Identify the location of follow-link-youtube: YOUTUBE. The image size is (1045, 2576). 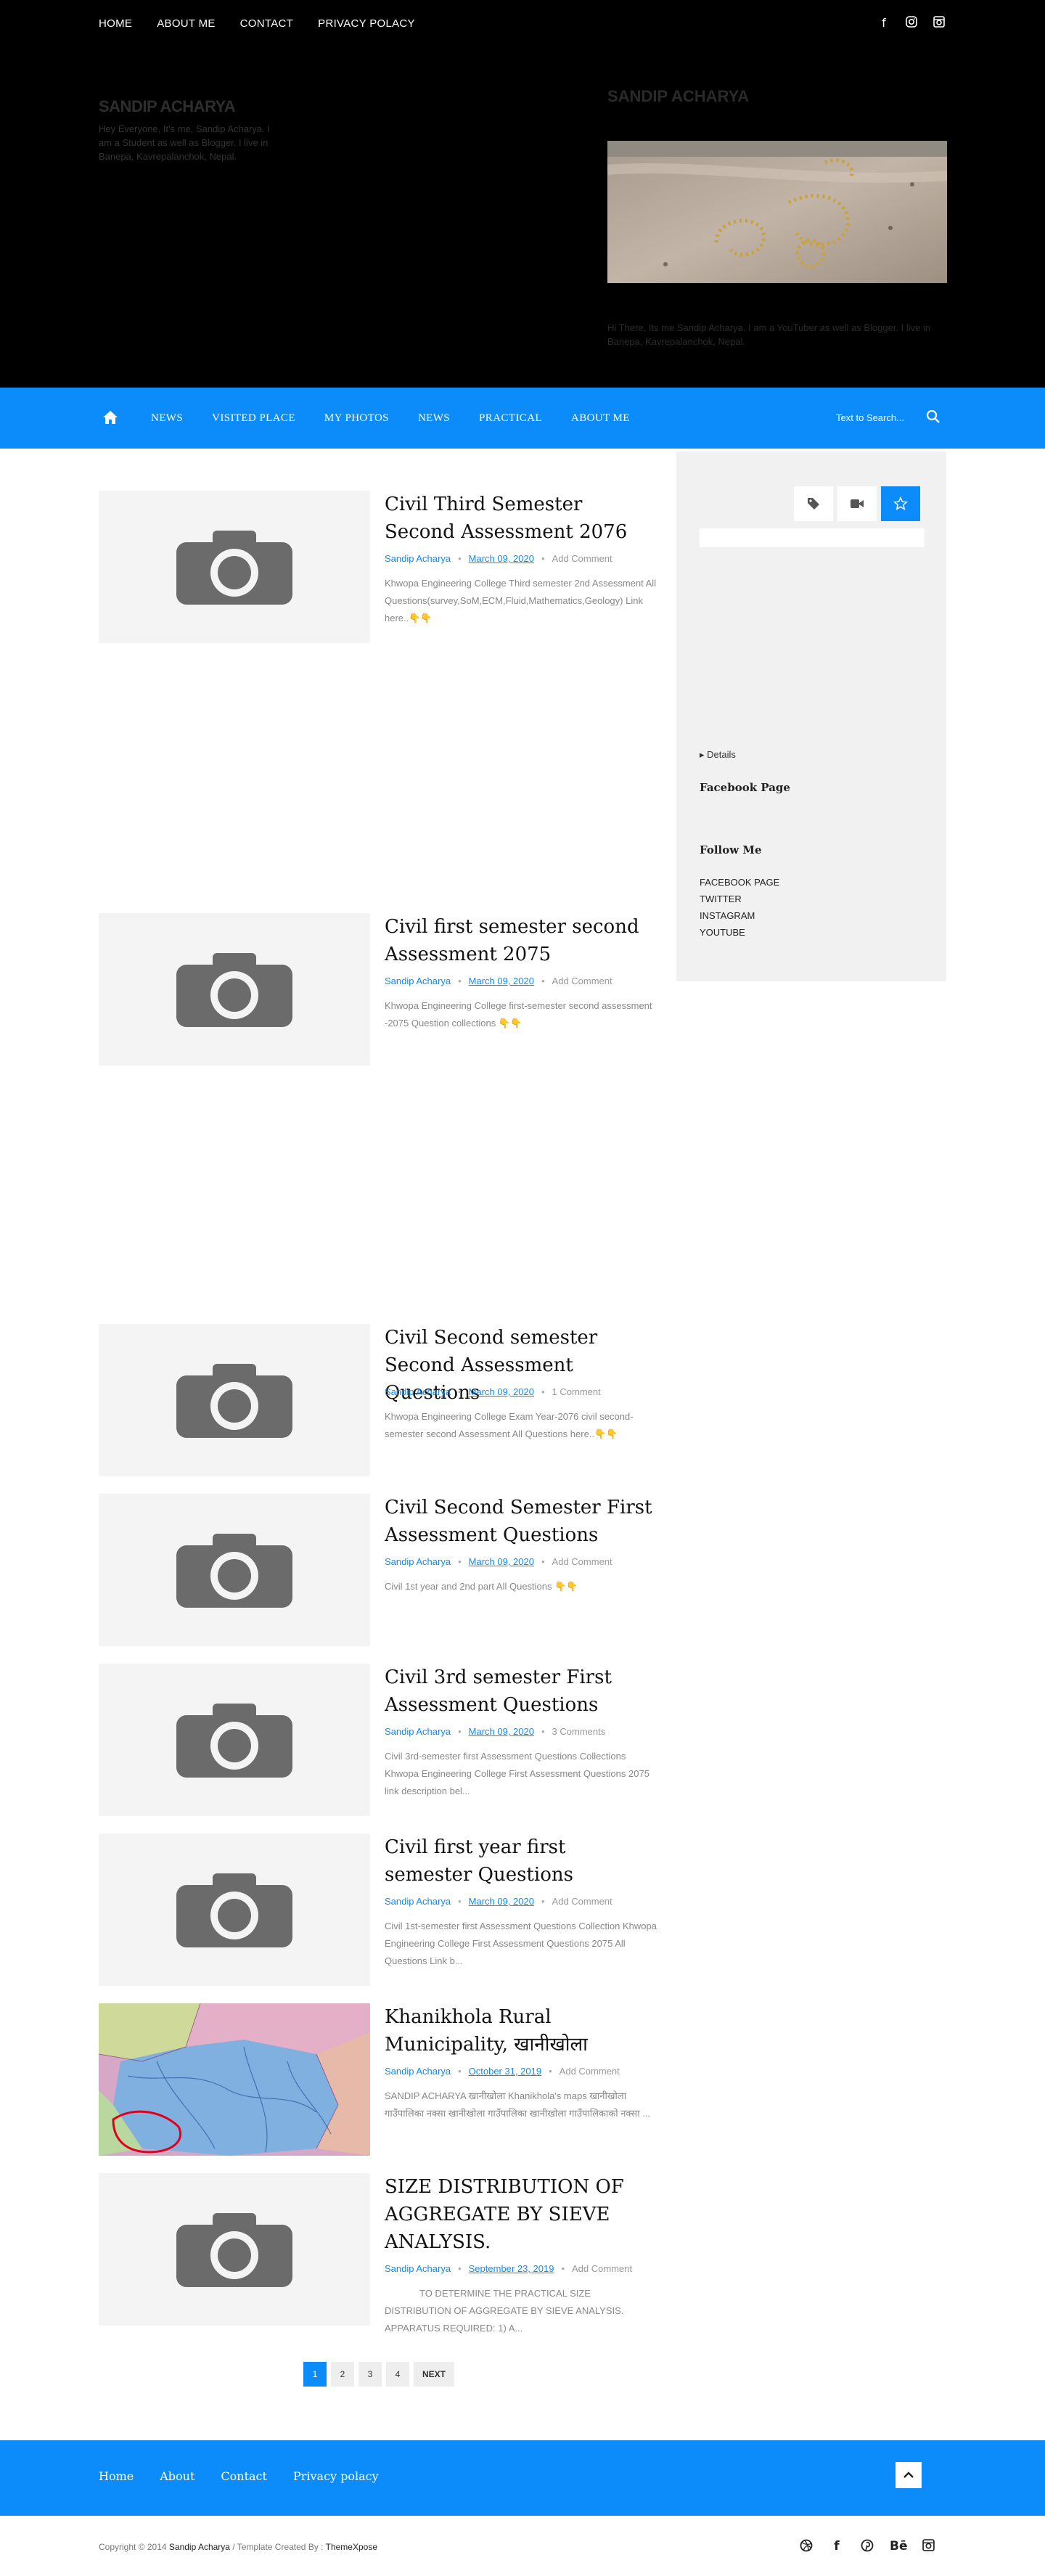
(739, 933).